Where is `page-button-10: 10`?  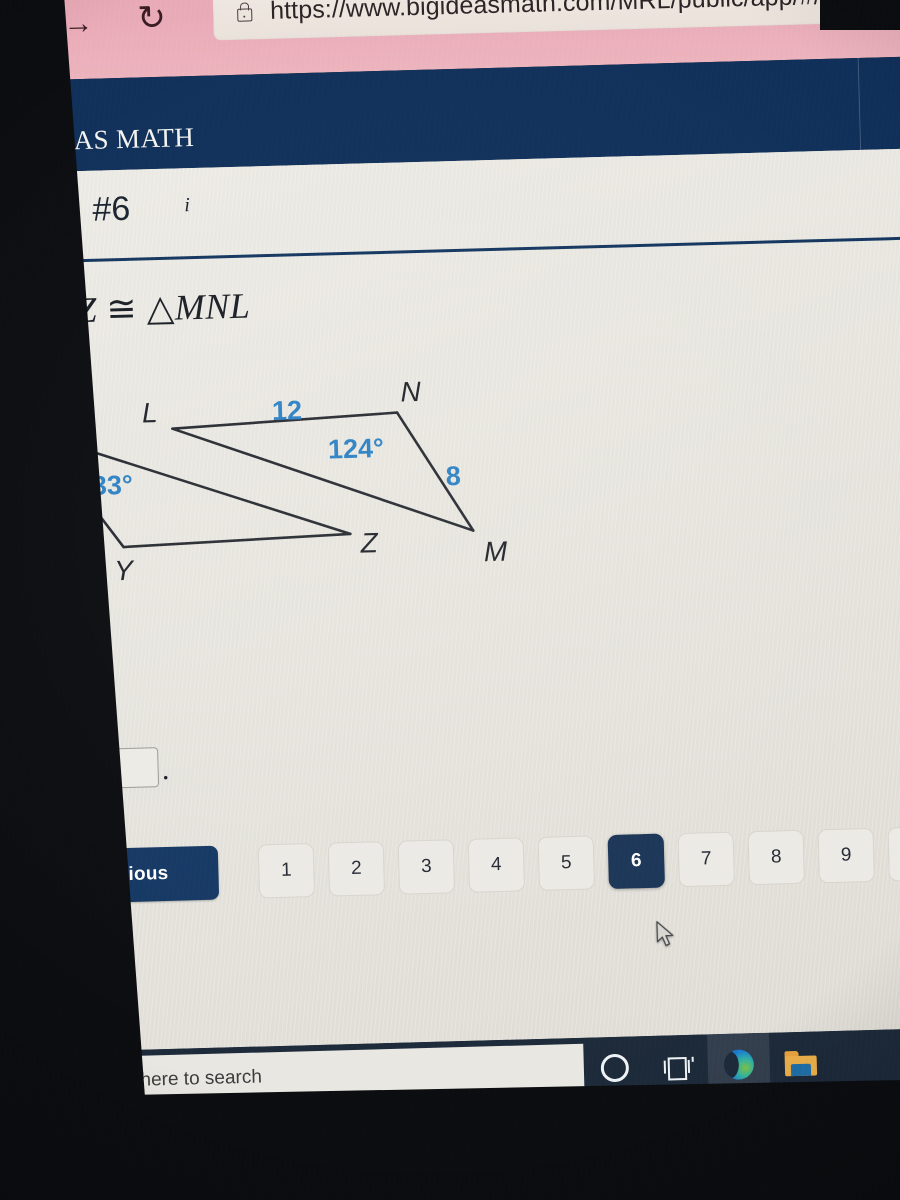
page-button-10: 10 is located at coordinates (893, 853).